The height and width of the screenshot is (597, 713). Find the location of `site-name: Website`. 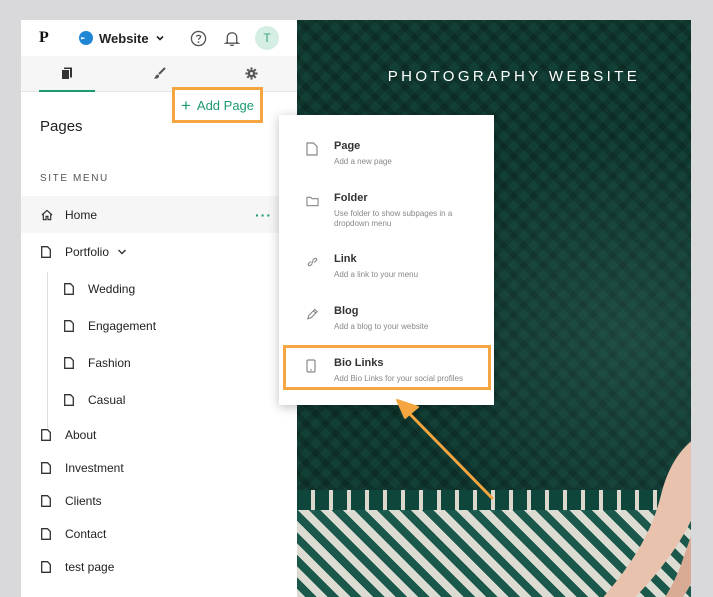

site-name: Website is located at coordinates (124, 38).